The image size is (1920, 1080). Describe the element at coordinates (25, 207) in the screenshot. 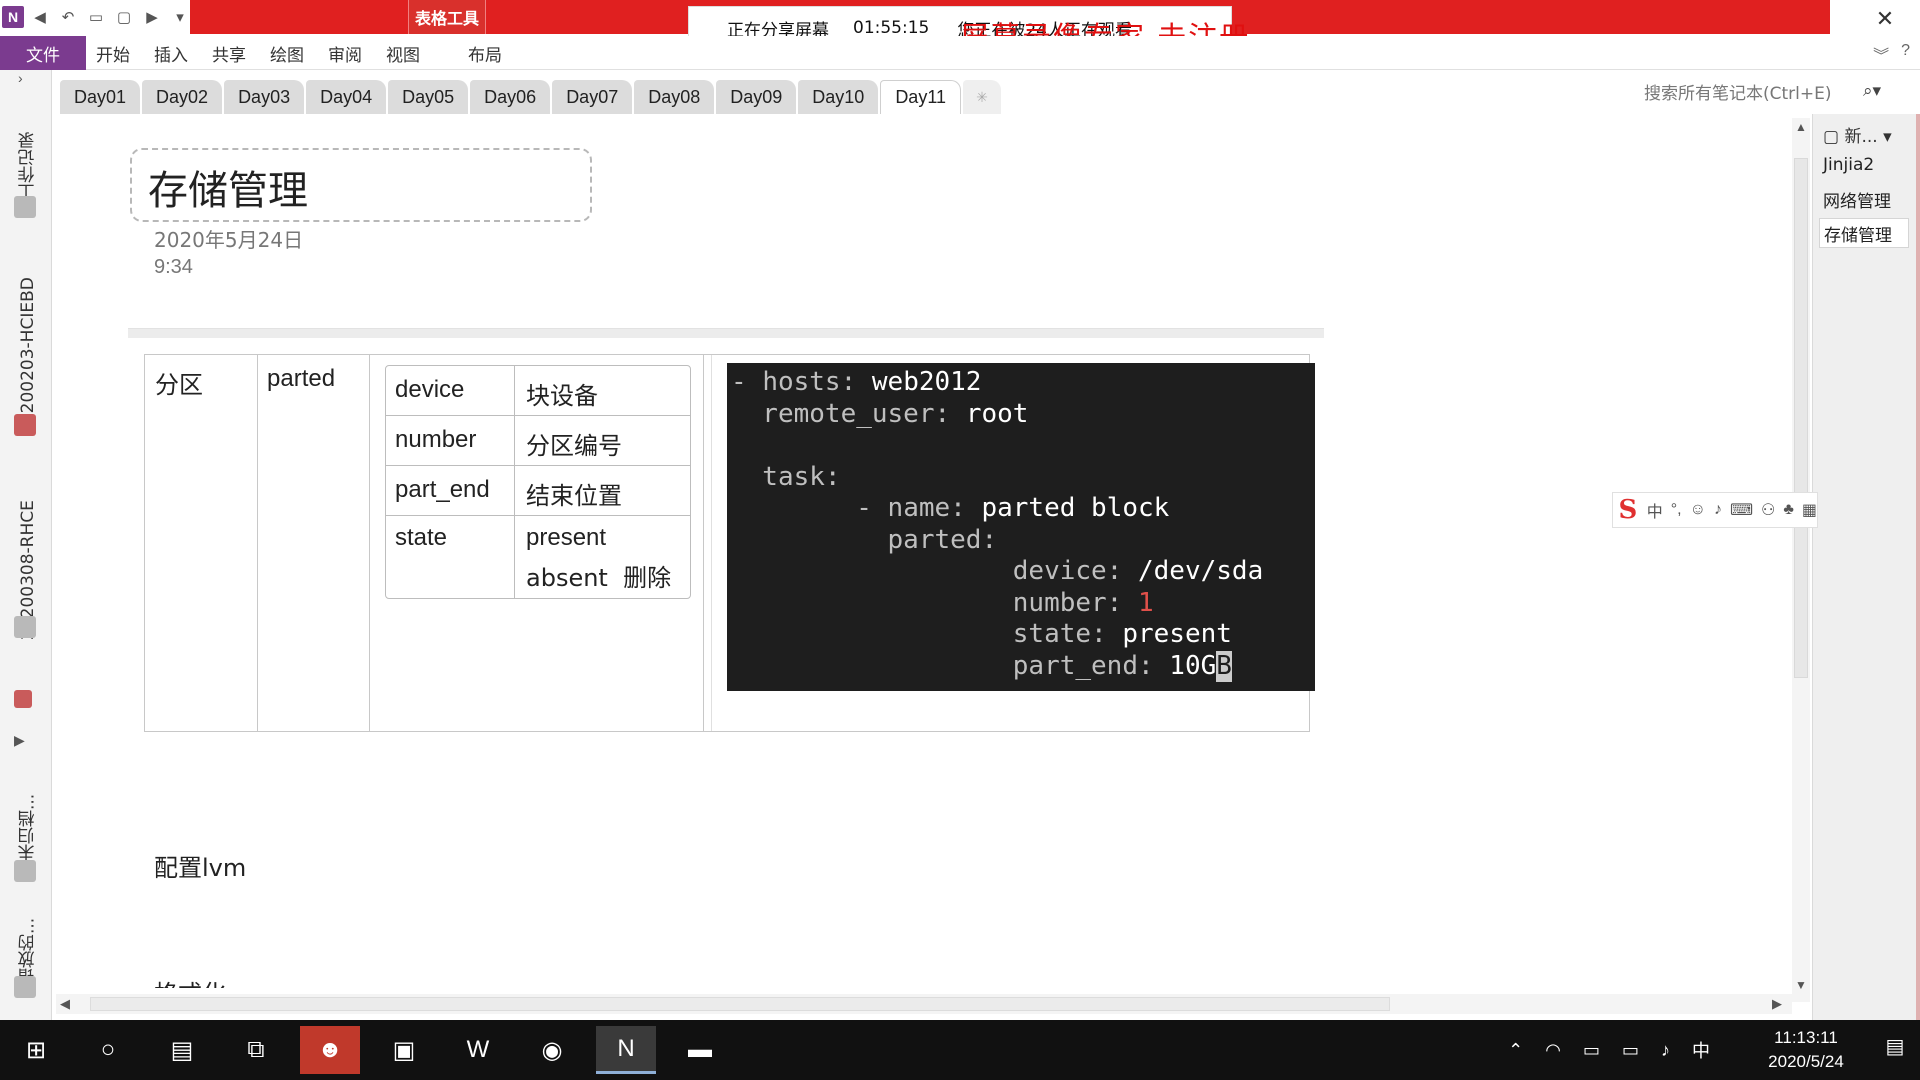

I see `notebook-icon` at that location.